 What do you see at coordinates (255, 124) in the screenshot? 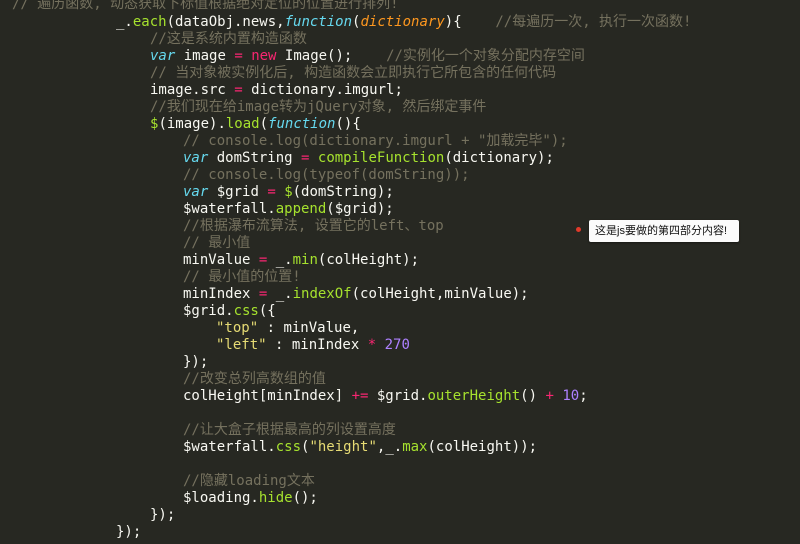
I see `code-line: $(image).load(function(){` at bounding box center [255, 124].